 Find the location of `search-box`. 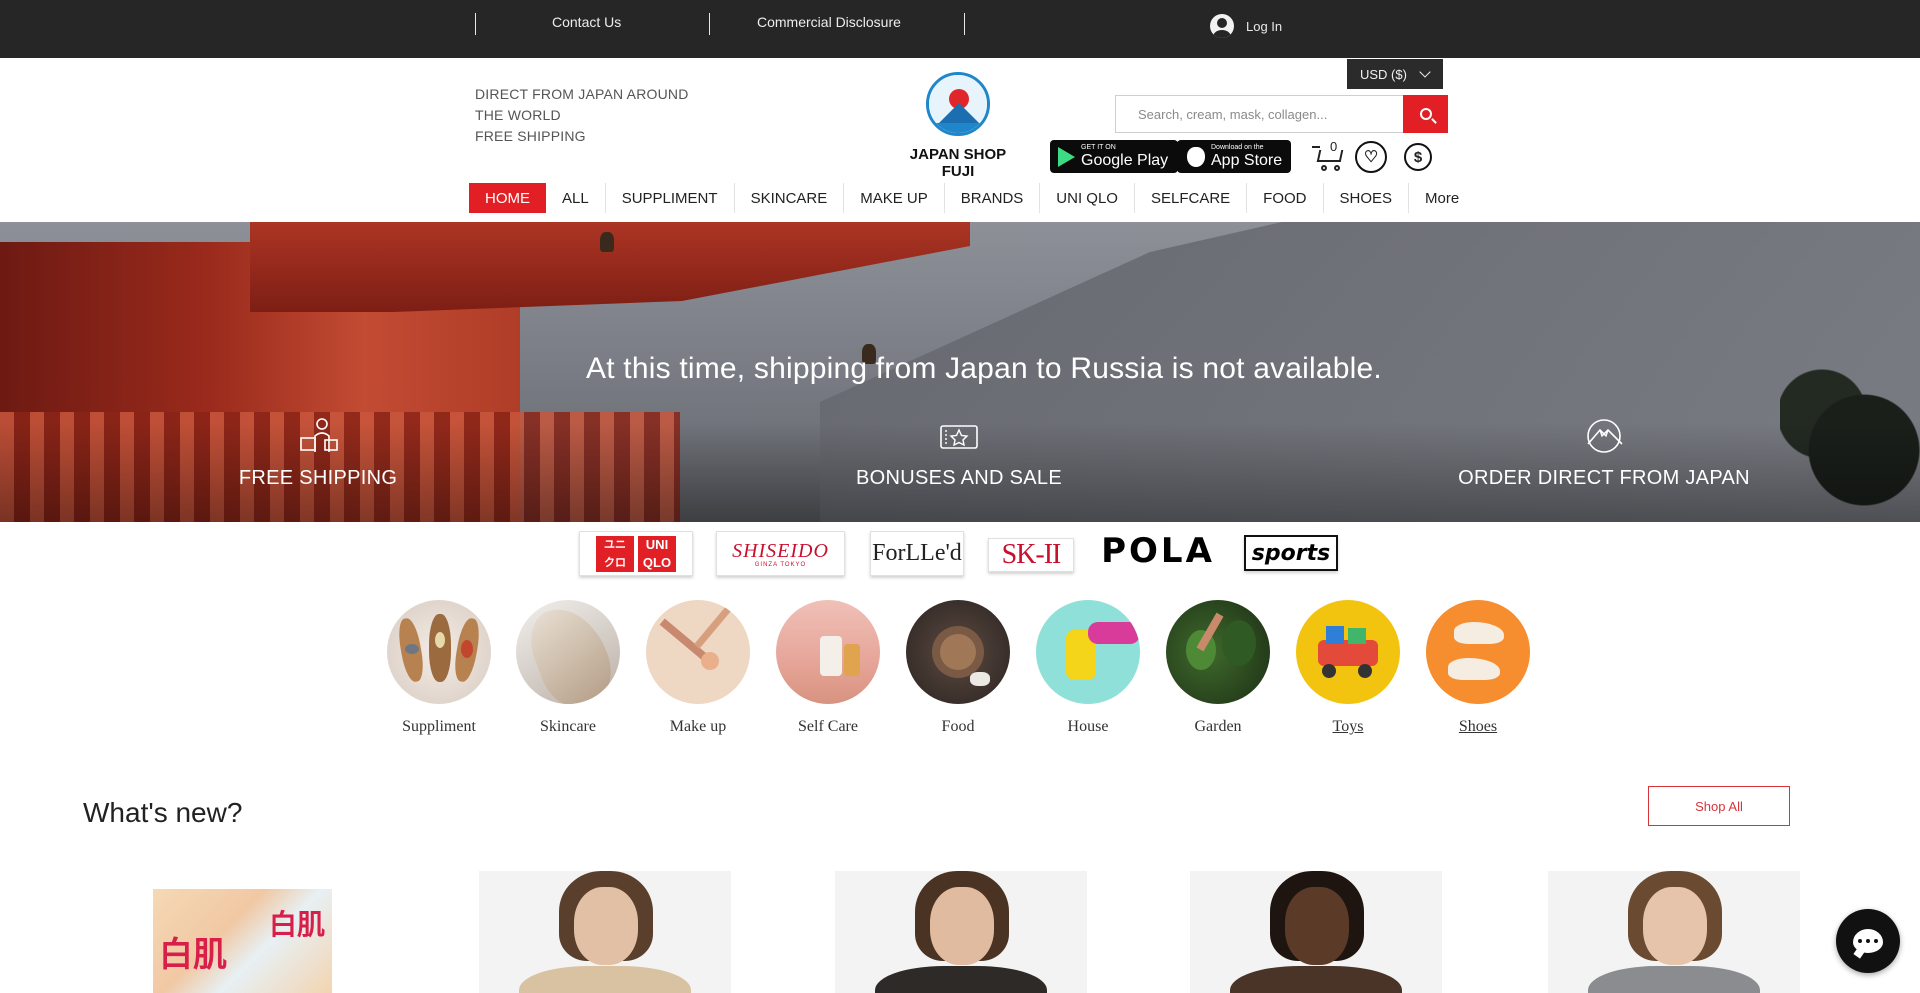

search-box is located at coordinates (1259, 114).